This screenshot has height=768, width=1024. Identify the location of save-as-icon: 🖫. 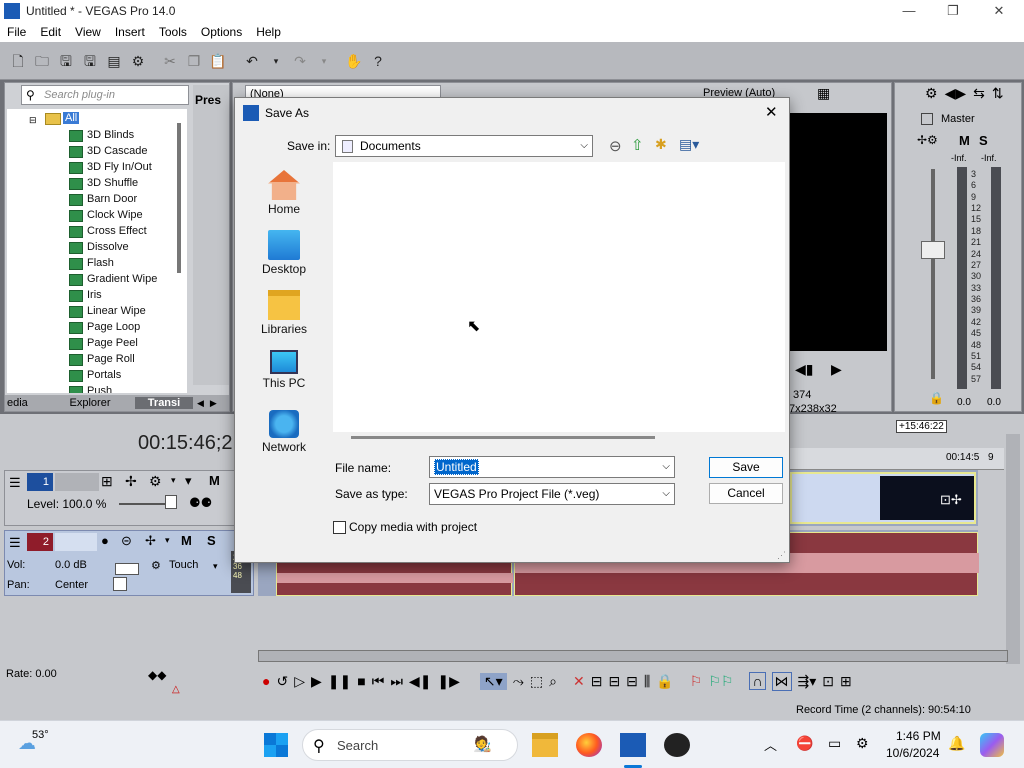
(90, 61).